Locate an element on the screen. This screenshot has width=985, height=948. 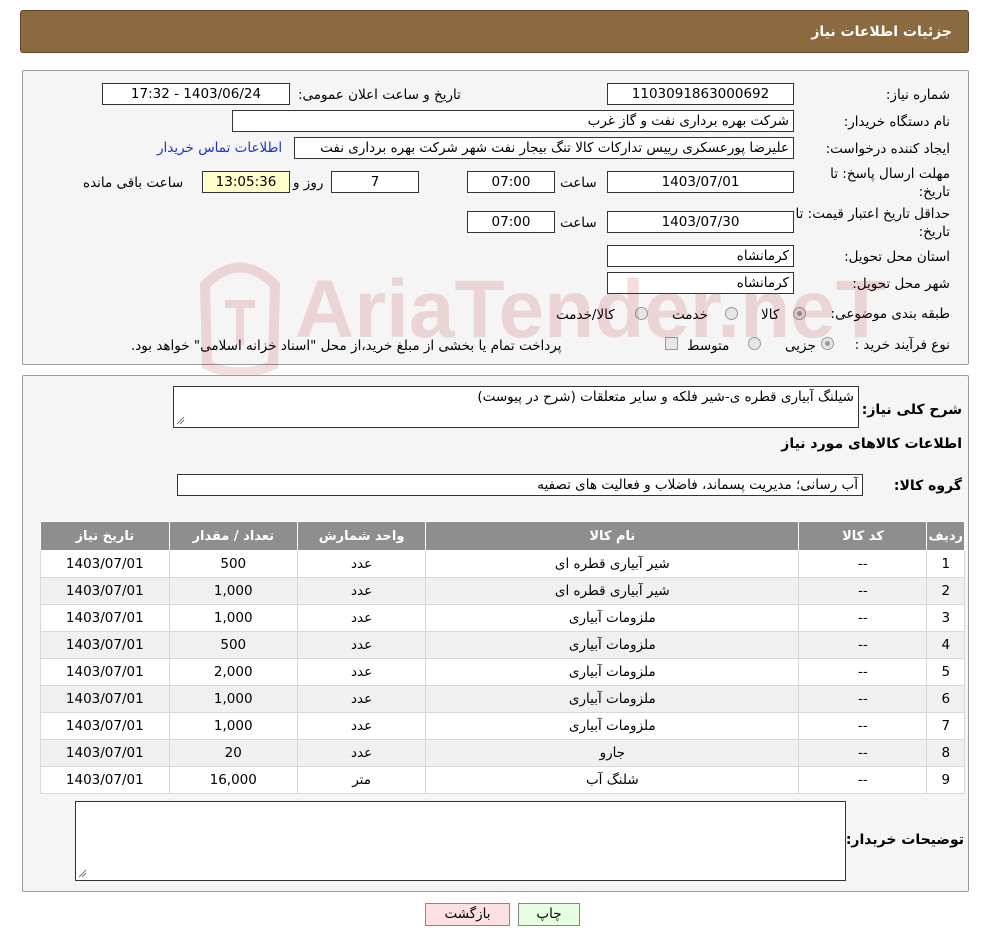
col-need-date: تاریخ نیاز is located at coordinates (105, 536).